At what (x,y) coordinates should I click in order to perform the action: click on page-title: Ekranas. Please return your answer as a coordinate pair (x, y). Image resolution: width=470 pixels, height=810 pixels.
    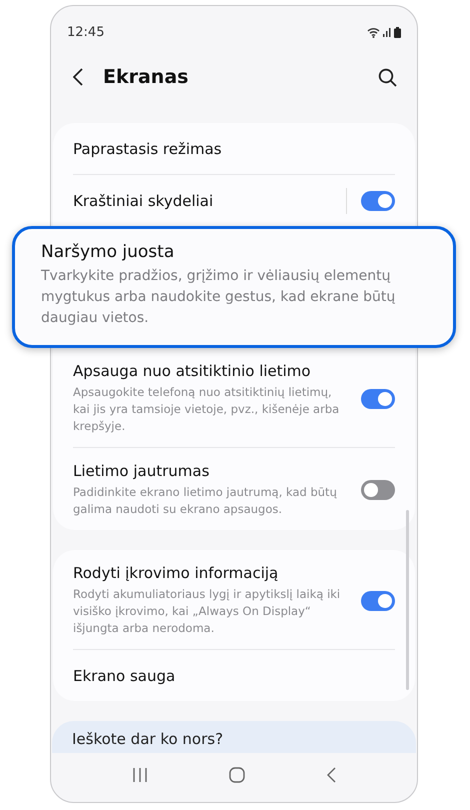
    Looking at the image, I should click on (146, 77).